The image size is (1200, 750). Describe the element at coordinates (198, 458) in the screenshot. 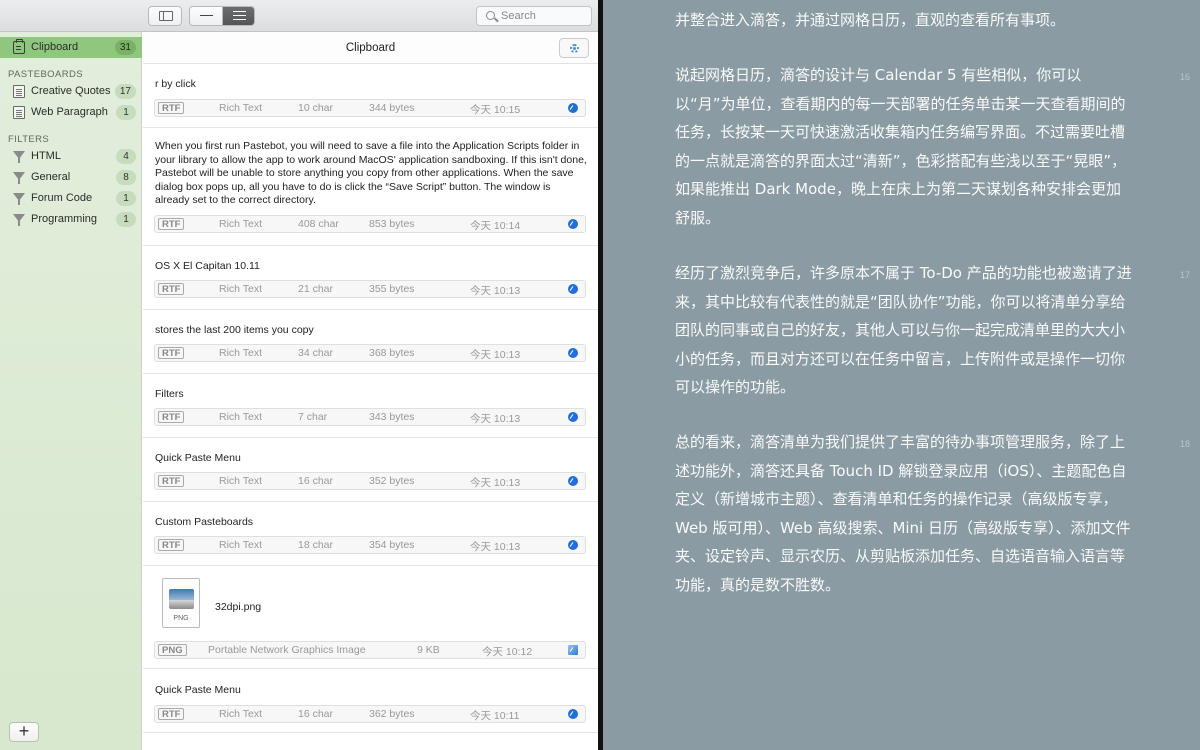

I see `clip-item-text: Quick Paste Menu` at that location.